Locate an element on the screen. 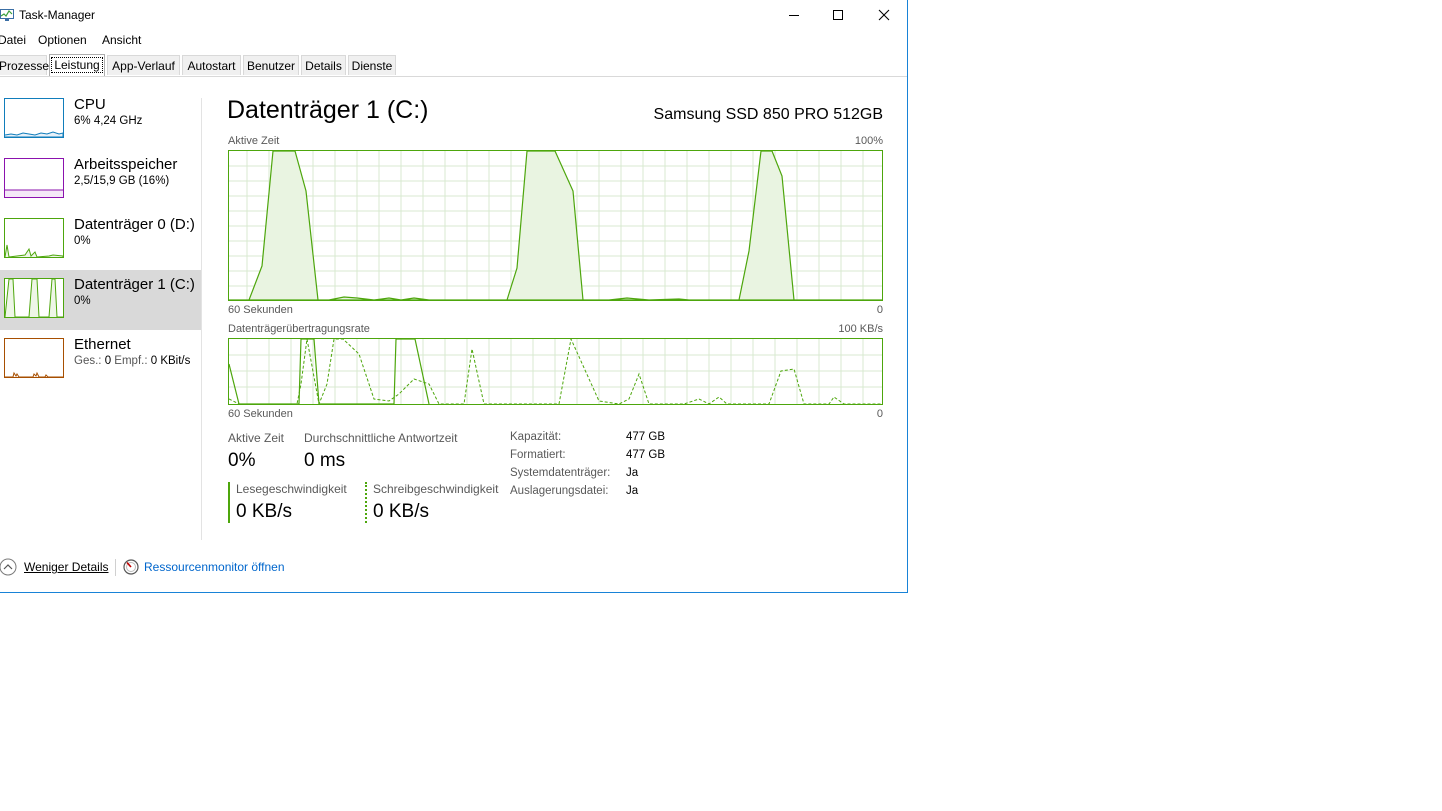 The height and width of the screenshot is (811, 1442). fewer-details-label: Weniger Details is located at coordinates (66, 567).